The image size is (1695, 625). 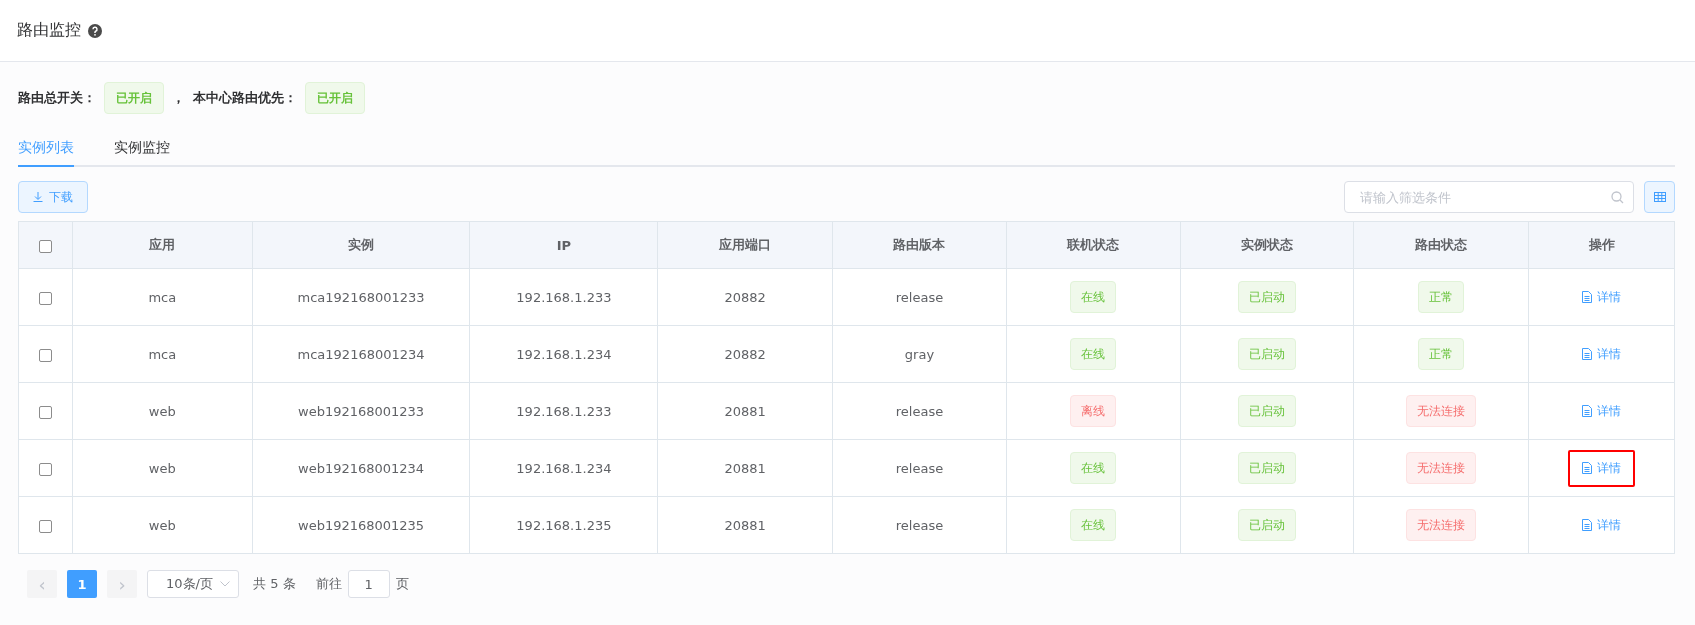 I want to click on column-header: 路由版本, so click(x=919, y=245).